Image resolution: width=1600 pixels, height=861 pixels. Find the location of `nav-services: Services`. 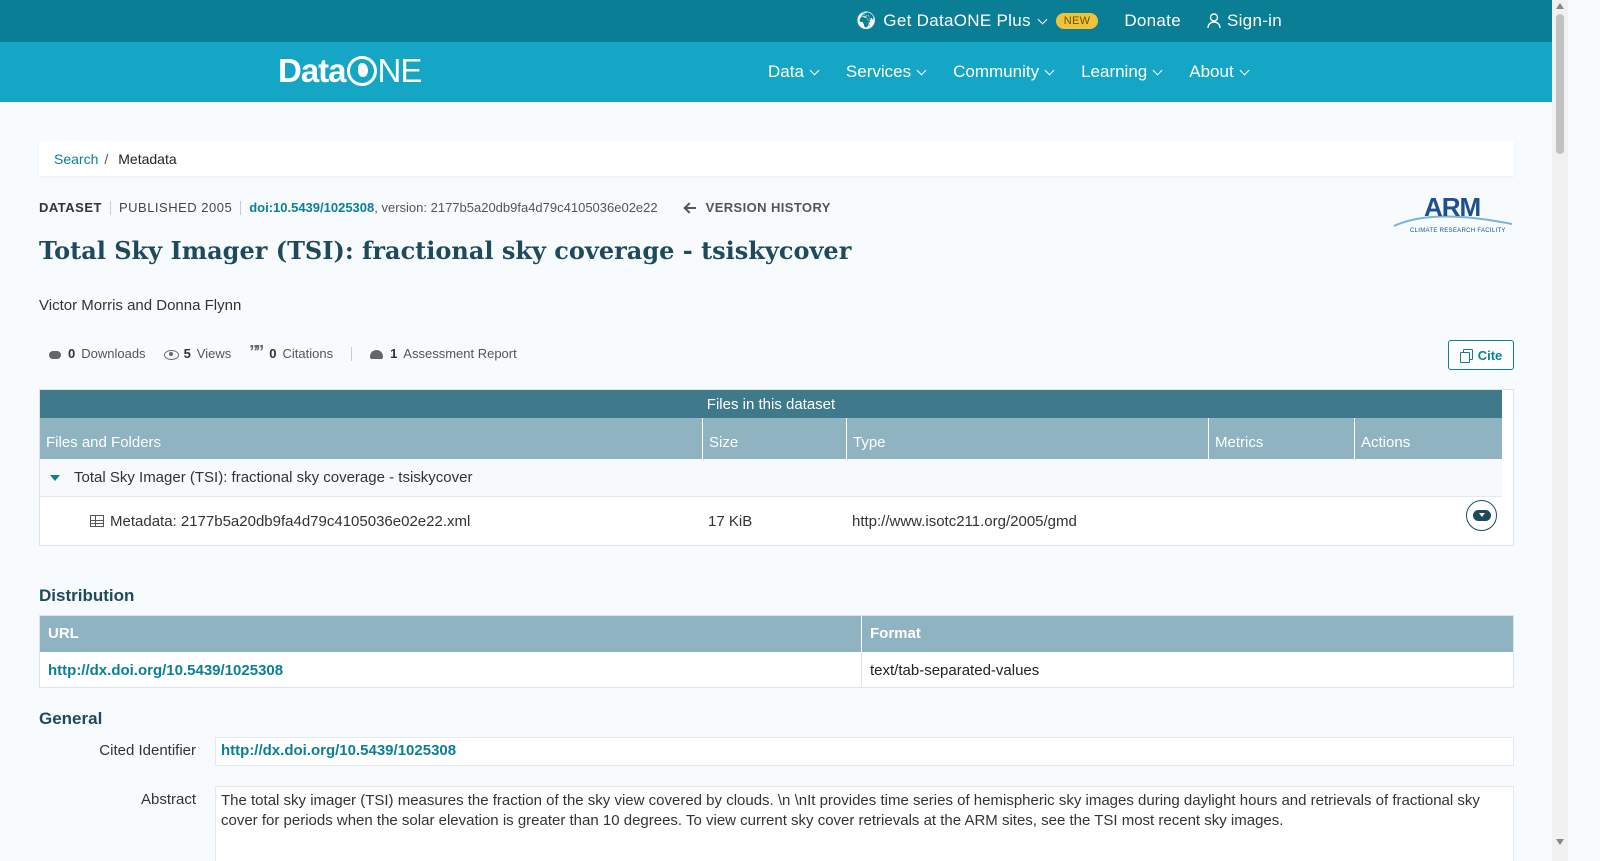

nav-services: Services is located at coordinates (886, 72).